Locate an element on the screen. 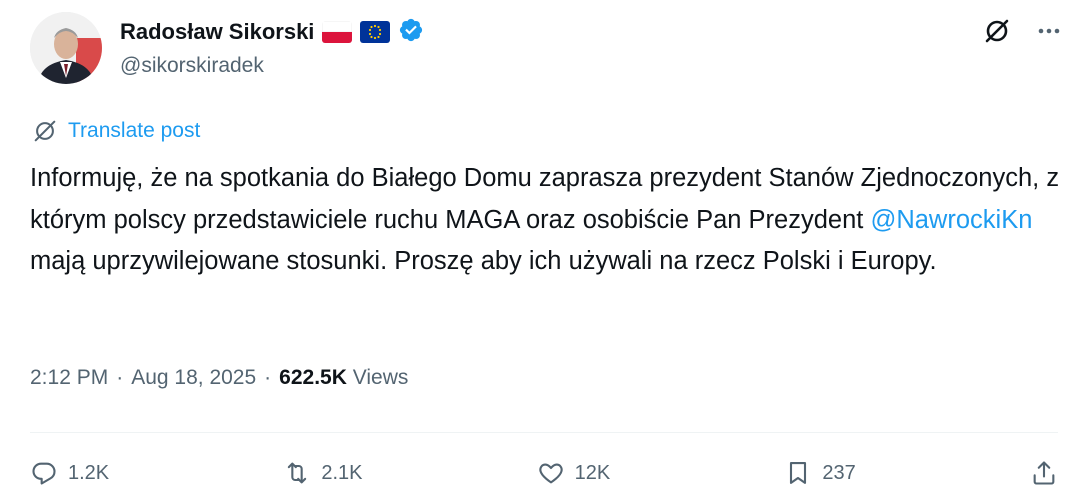 Image resolution: width=1088 pixels, height=498 pixels. bookmark-count: 237 is located at coordinates (839, 472).